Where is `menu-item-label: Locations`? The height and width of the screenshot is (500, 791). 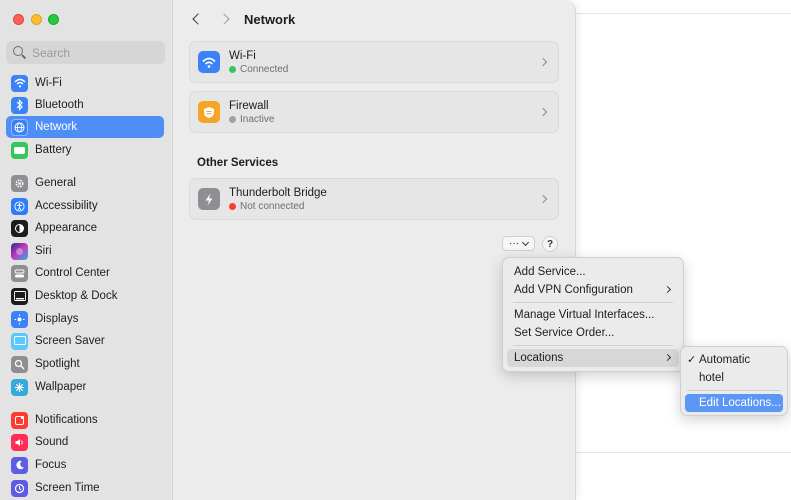 menu-item-label: Locations is located at coordinates (539, 358).